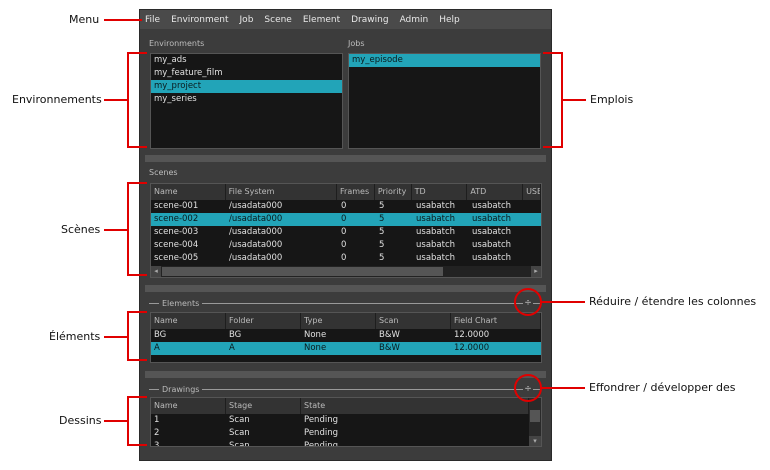 The width and height of the screenshot is (770, 470). I want to click on column-header: ATD, so click(495, 192).